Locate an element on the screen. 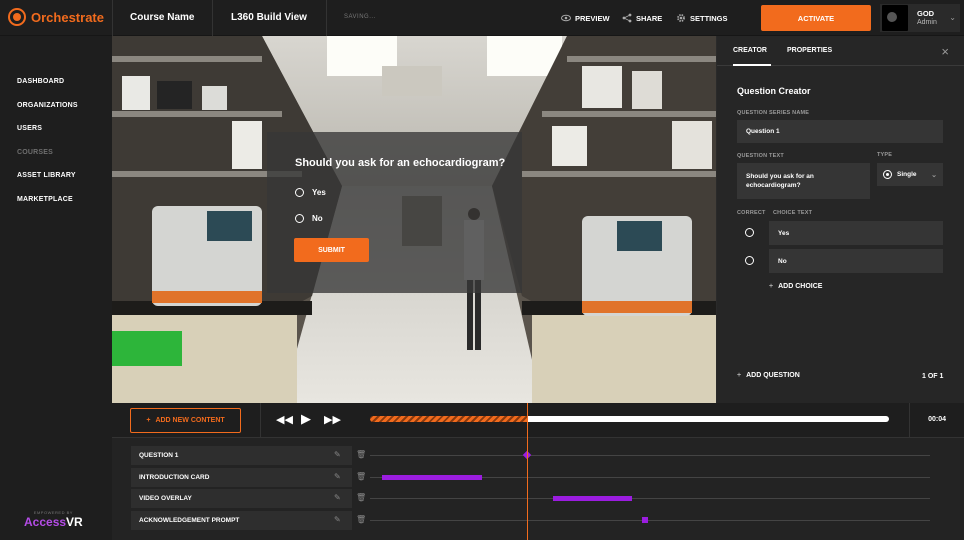  user-role: Admin is located at coordinates (927, 22).